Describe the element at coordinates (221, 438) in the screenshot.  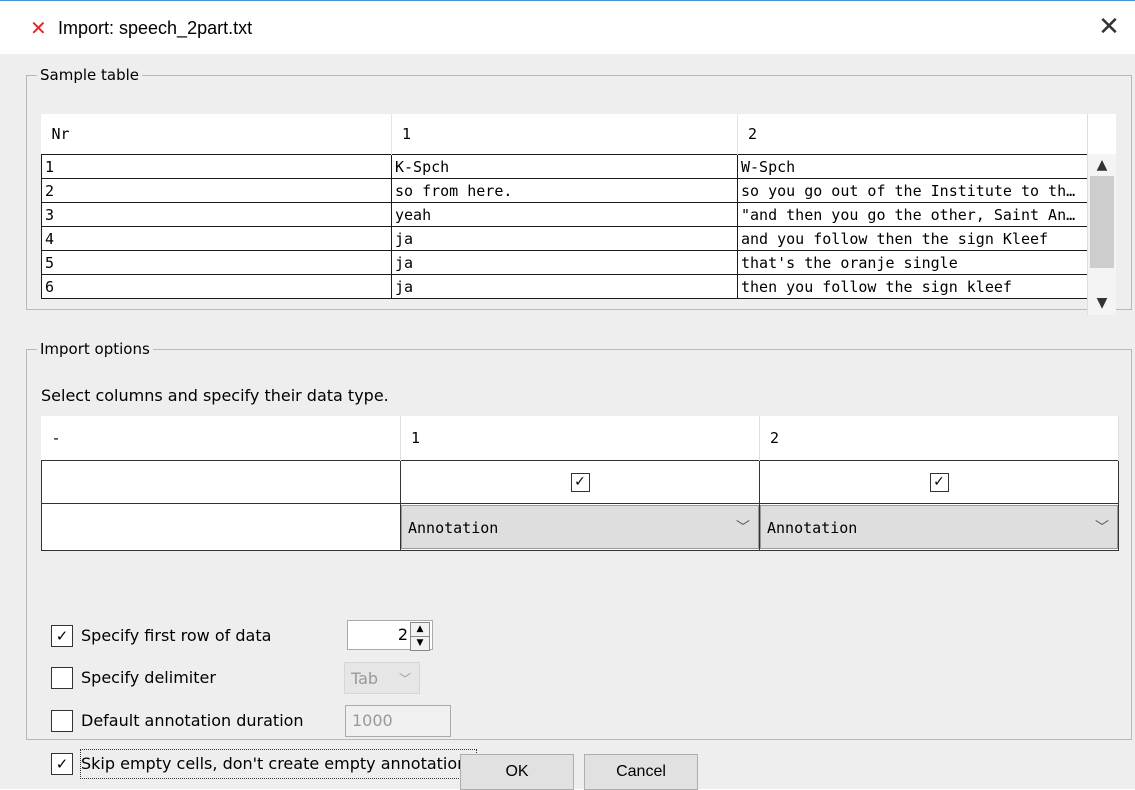
I see `column-header-dash: -` at that location.